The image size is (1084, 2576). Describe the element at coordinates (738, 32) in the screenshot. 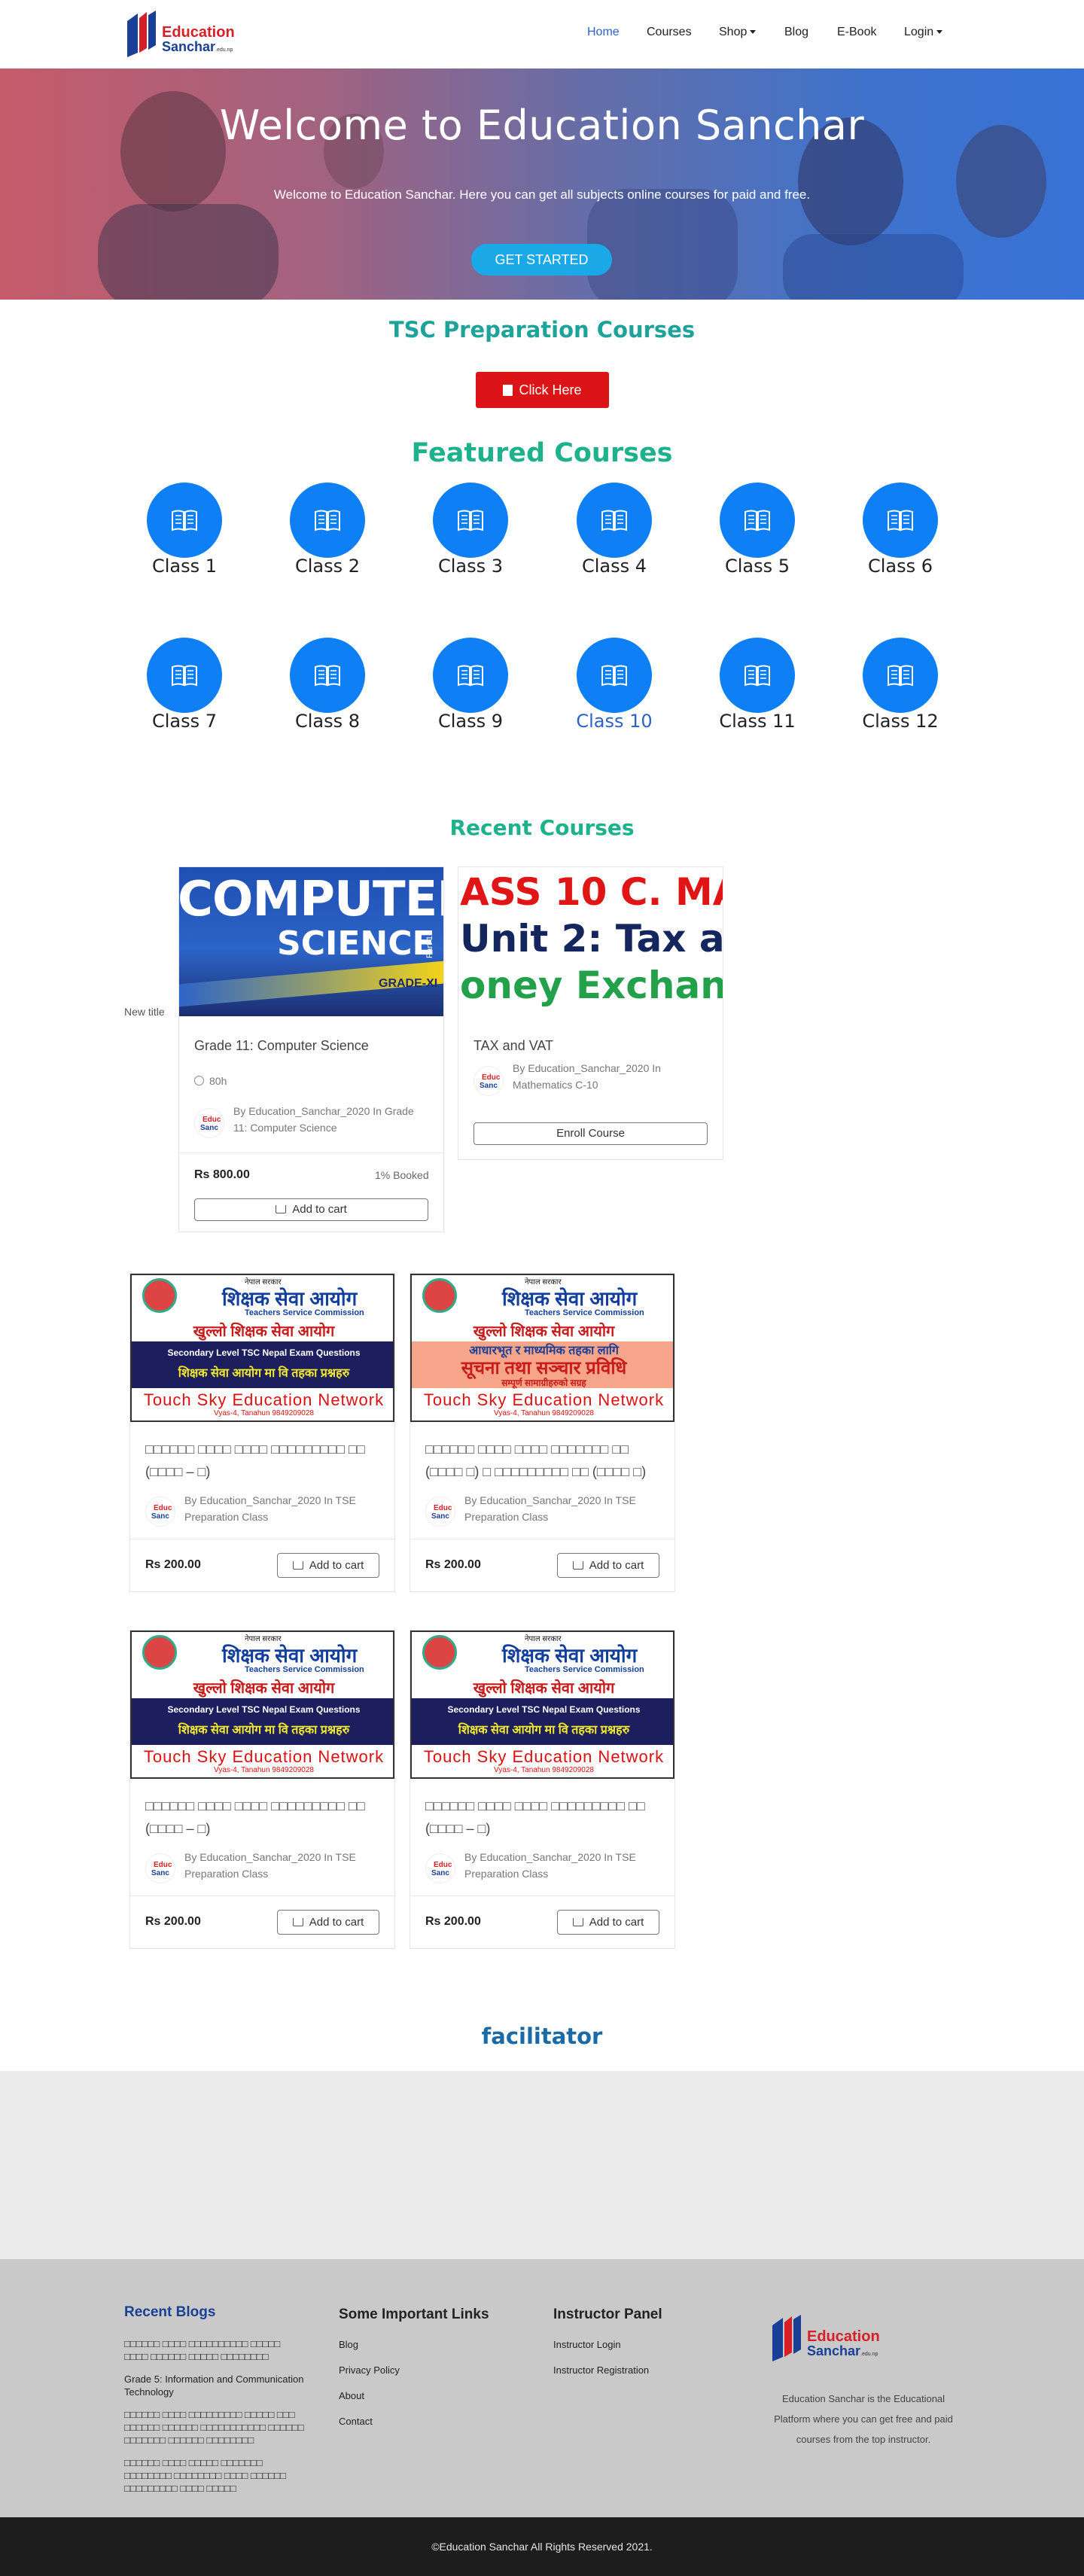

I see `nav-shop: Shop` at that location.